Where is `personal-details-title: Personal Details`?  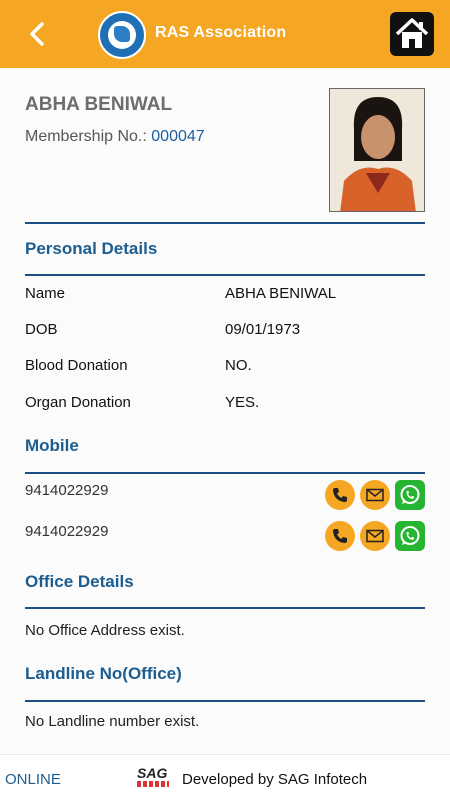
personal-details-title: Personal Details is located at coordinates (91, 248).